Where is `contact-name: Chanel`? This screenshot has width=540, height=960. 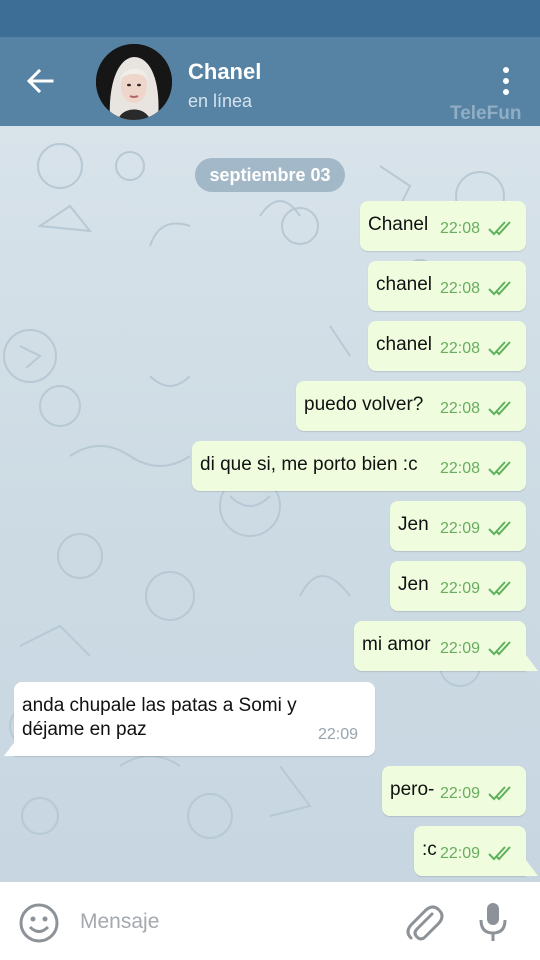 contact-name: Chanel is located at coordinates (224, 72).